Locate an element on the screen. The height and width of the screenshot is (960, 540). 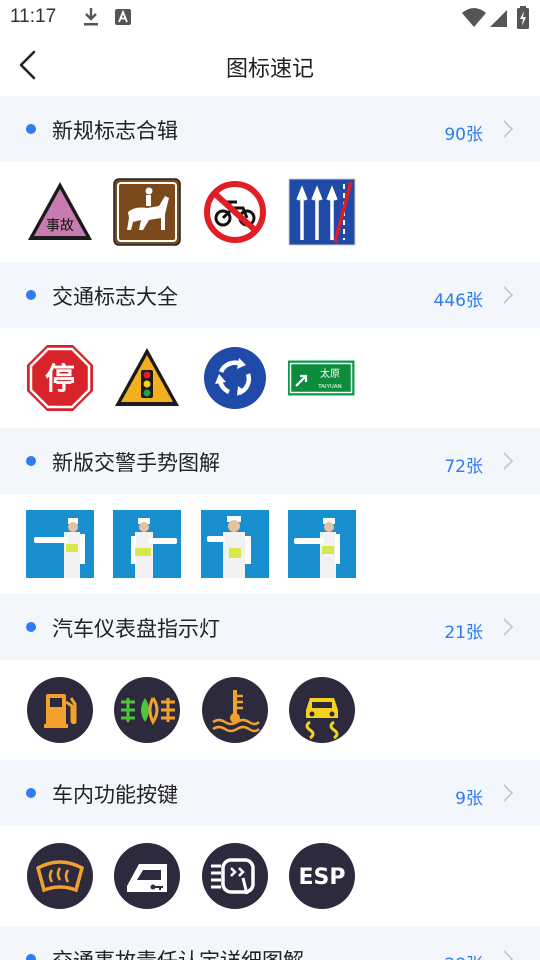
police-gesture-go-right-icon is located at coordinates (147, 544).